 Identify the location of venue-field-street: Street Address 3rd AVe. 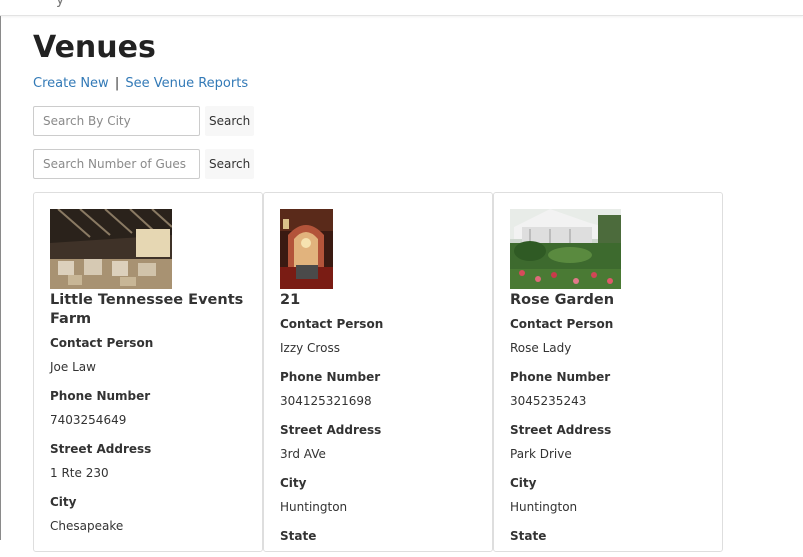
(380, 442).